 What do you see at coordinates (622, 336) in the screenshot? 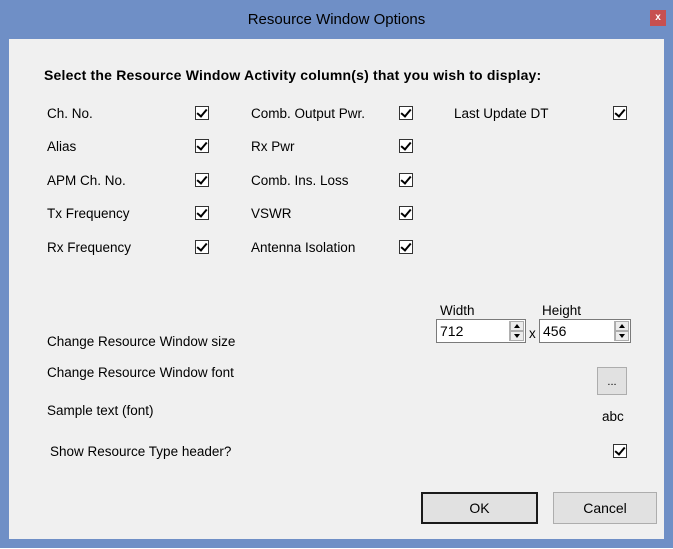
I see `height-down-arrow-icon` at bounding box center [622, 336].